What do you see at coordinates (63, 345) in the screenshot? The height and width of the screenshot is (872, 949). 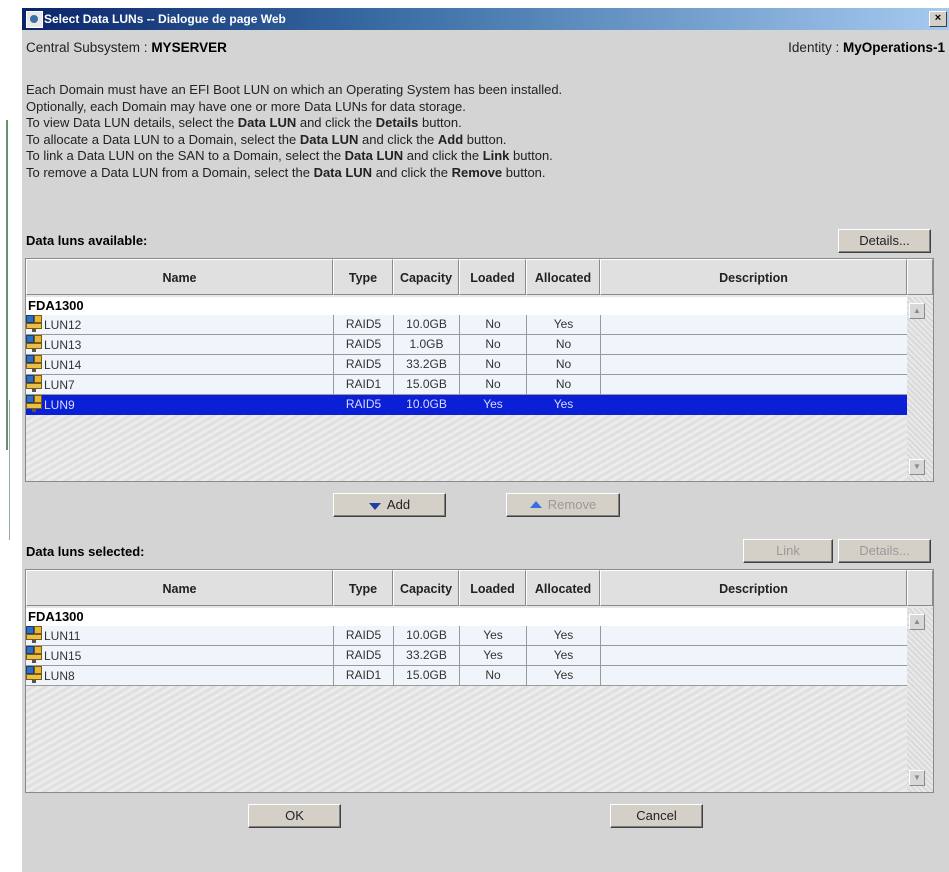 I see `lun-name: LUN13` at bounding box center [63, 345].